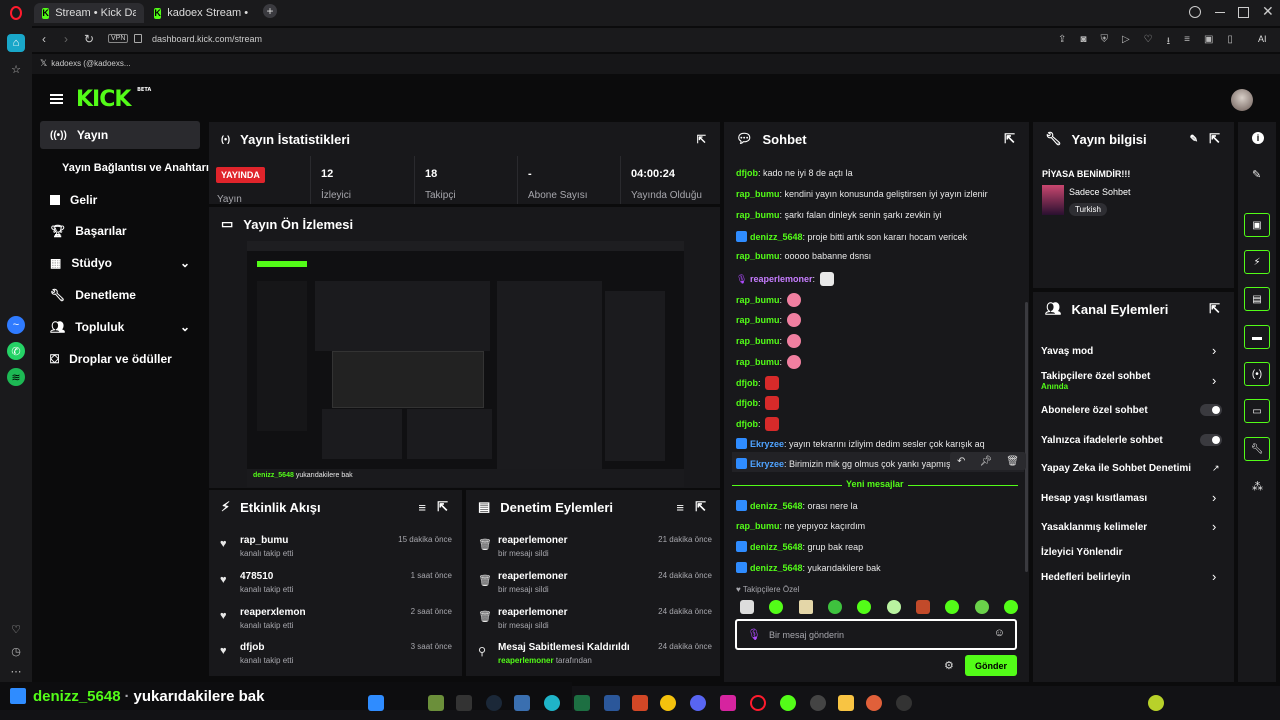  Describe the element at coordinates (640, 703) in the screenshot. I see `powerpoint-icon` at that location.